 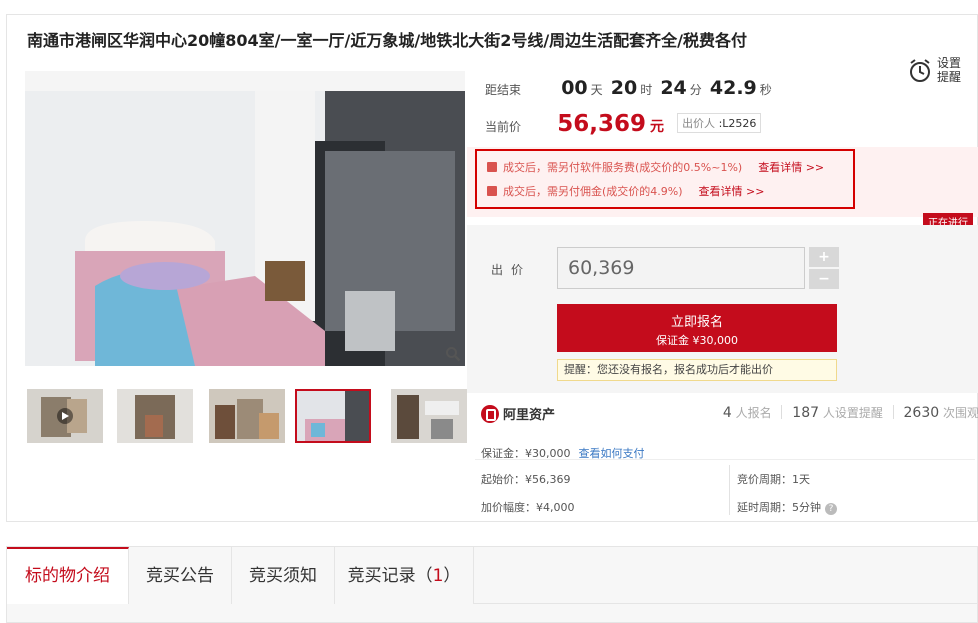 I want to click on tab-bid-records: 竞买记录（1）, so click(x=404, y=575).